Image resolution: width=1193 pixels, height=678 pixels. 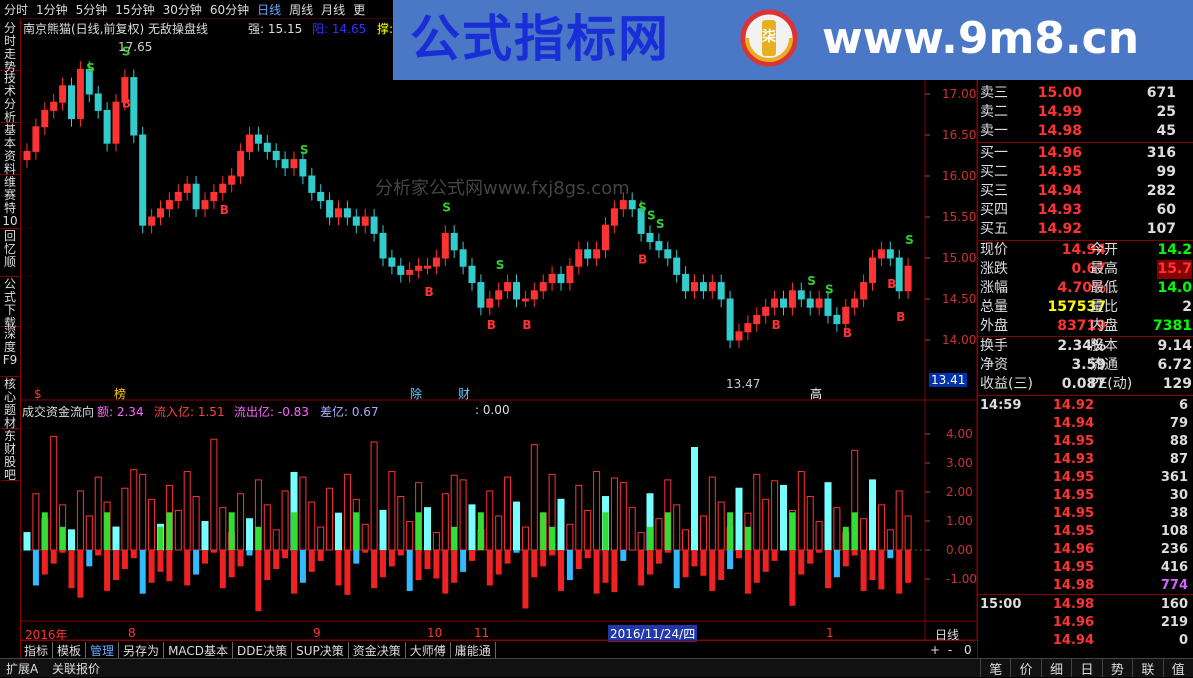 What do you see at coordinates (10, 47) in the screenshot?
I see `left-tab-0: 分时走势` at bounding box center [10, 47].